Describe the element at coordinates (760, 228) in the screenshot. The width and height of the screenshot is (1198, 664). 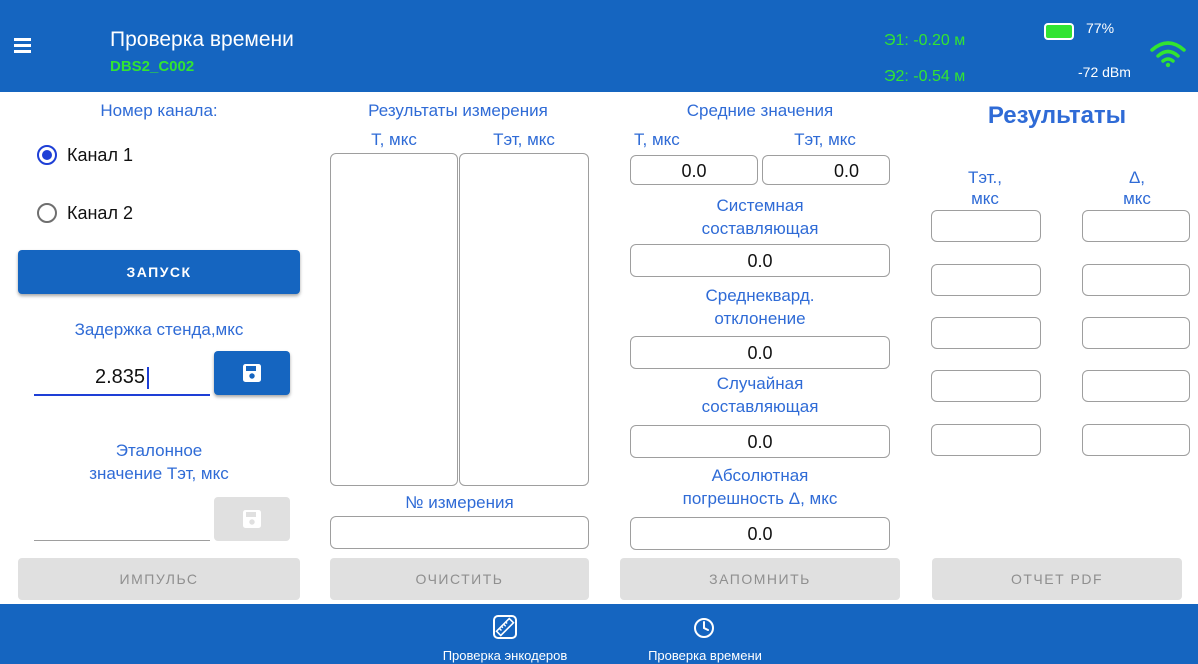
I see `systematic-label-2: составляющая` at that location.